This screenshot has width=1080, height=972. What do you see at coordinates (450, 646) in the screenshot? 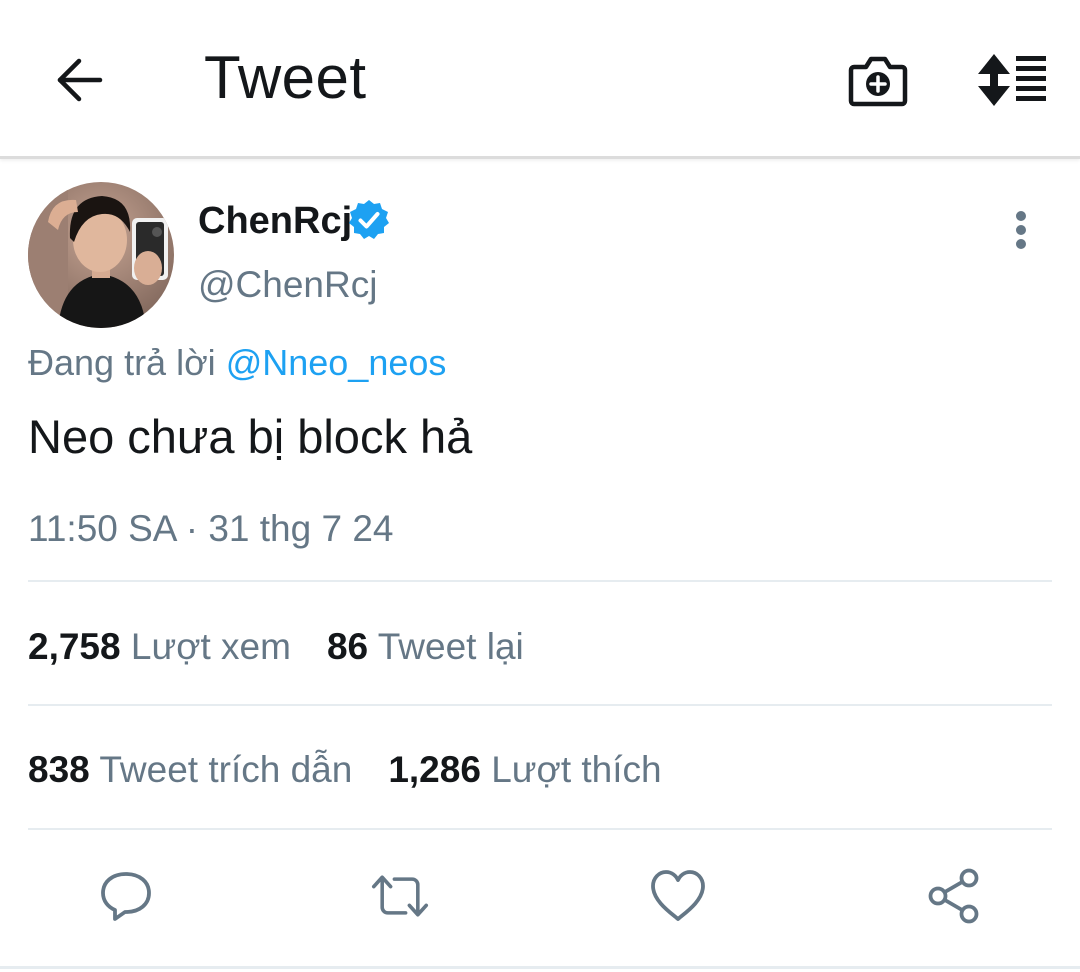
I see `retweets-label: Tweet lại` at bounding box center [450, 646].